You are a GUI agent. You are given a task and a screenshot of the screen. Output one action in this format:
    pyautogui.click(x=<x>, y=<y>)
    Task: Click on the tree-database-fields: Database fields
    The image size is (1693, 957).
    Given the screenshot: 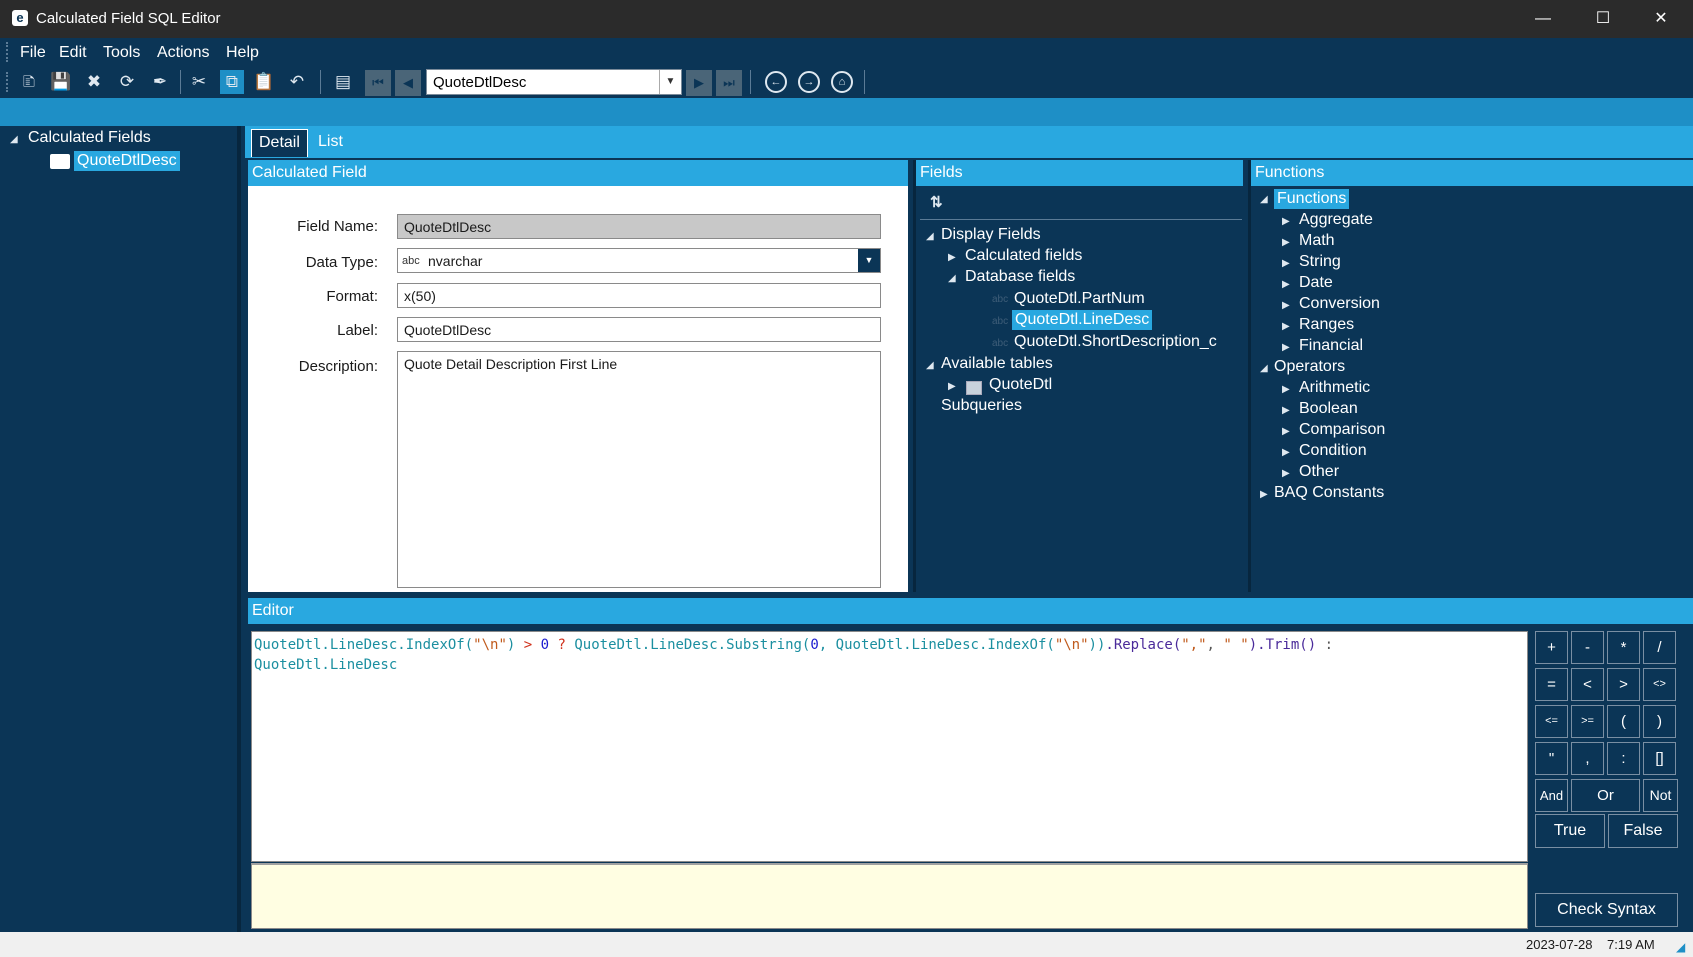 What is the action you would take?
    pyautogui.click(x=1020, y=277)
    